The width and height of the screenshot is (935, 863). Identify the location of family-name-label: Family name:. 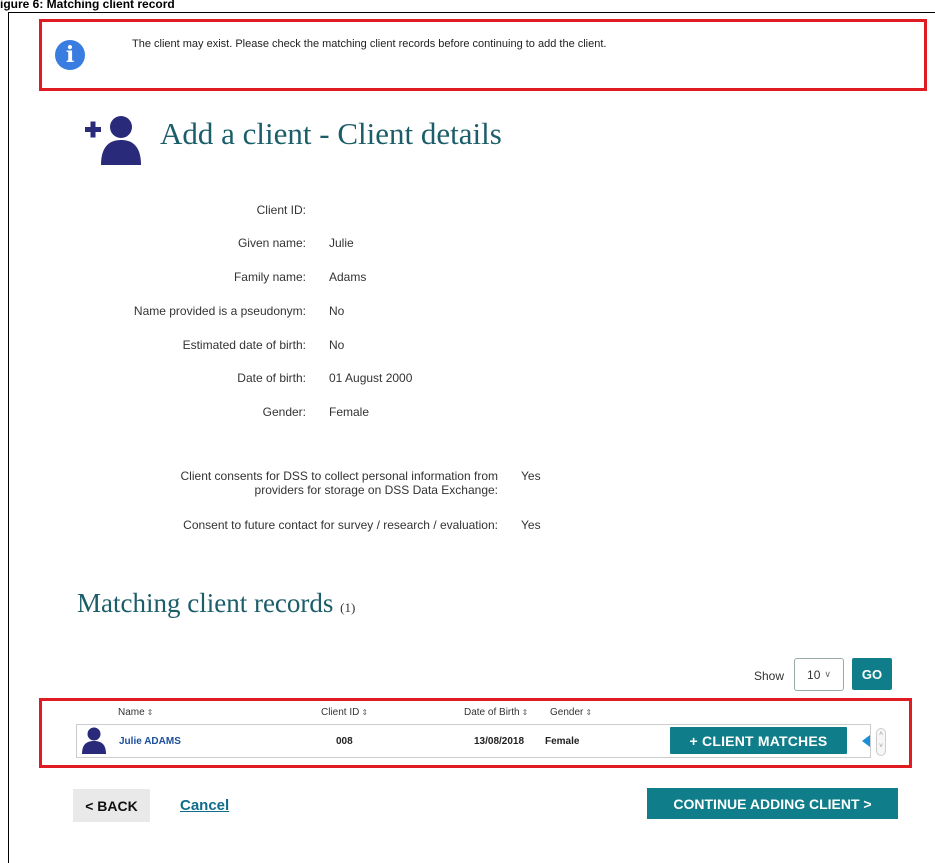
(269, 277).